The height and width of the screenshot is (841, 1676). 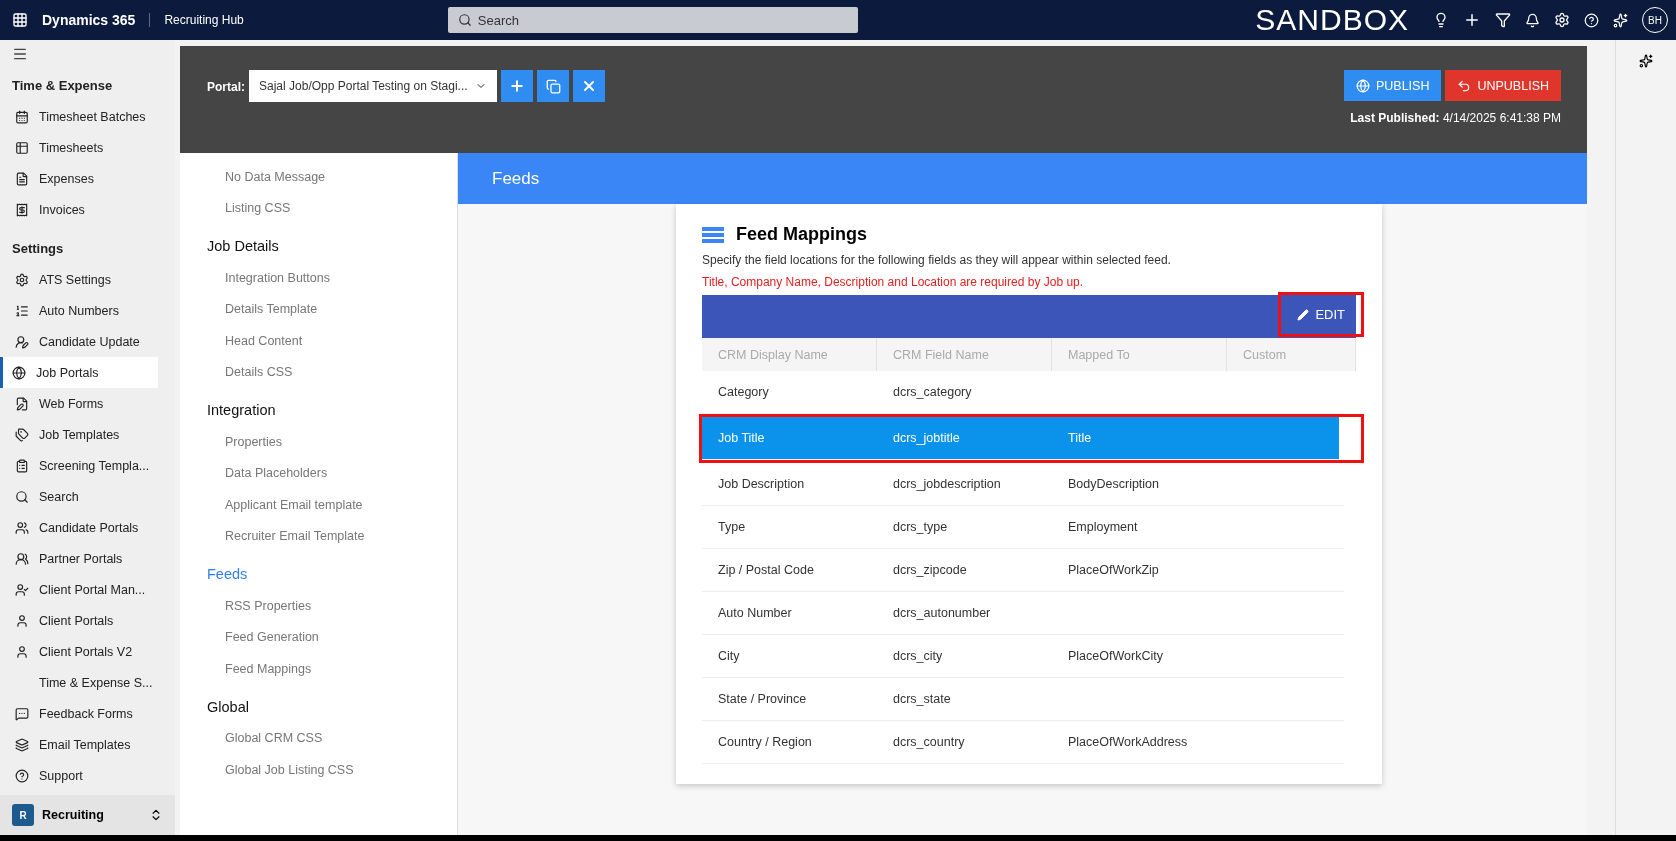 I want to click on sidebar-item: Client Portals, so click(x=79, y=620).